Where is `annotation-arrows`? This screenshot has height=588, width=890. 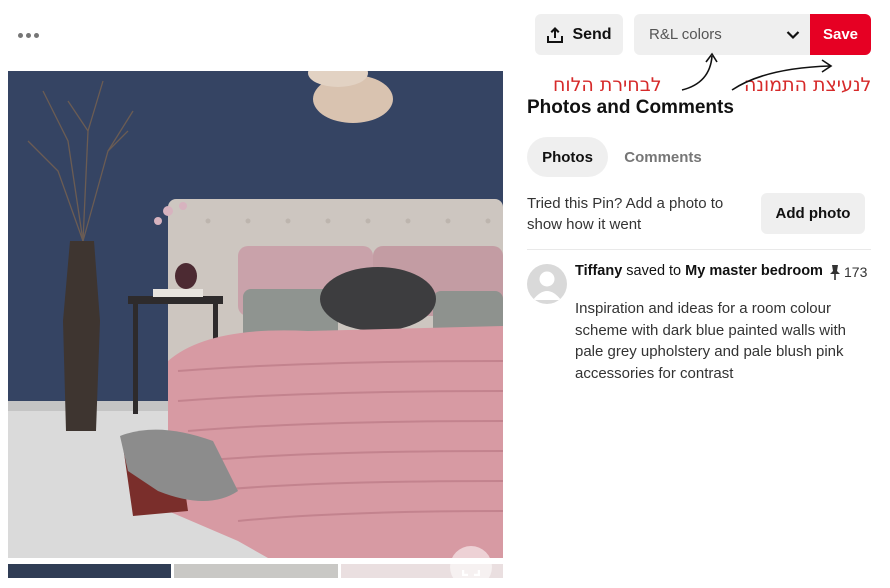 annotation-arrows is located at coordinates (757, 71).